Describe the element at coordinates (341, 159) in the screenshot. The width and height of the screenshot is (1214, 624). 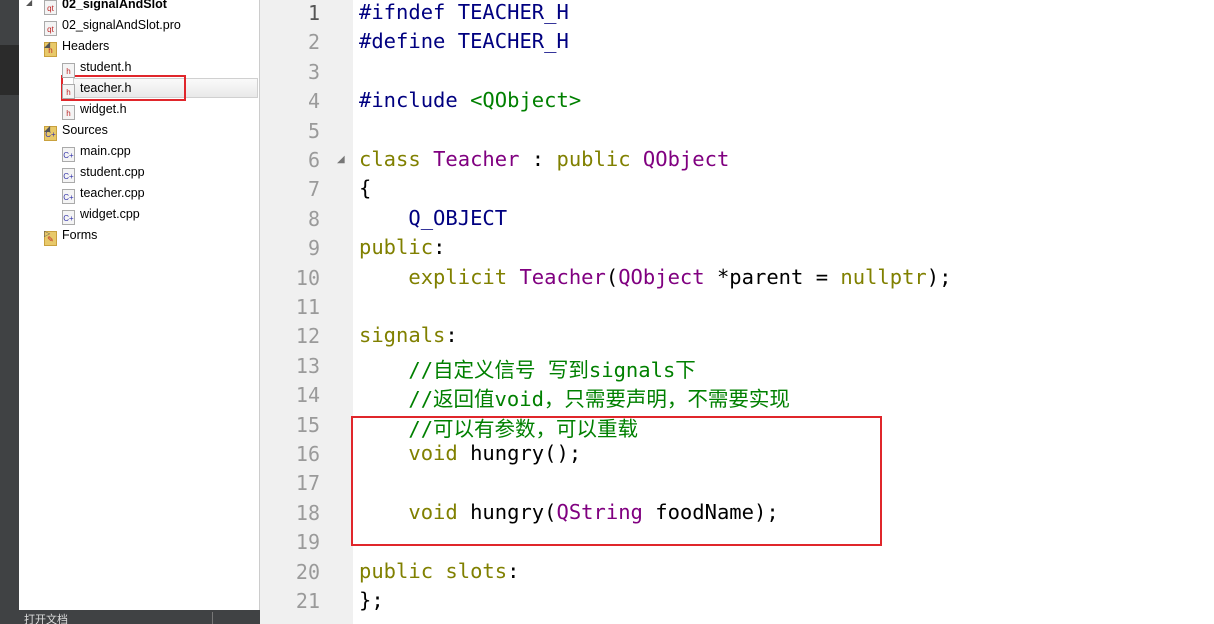
I see `fold-marker-icon: ◢` at that location.